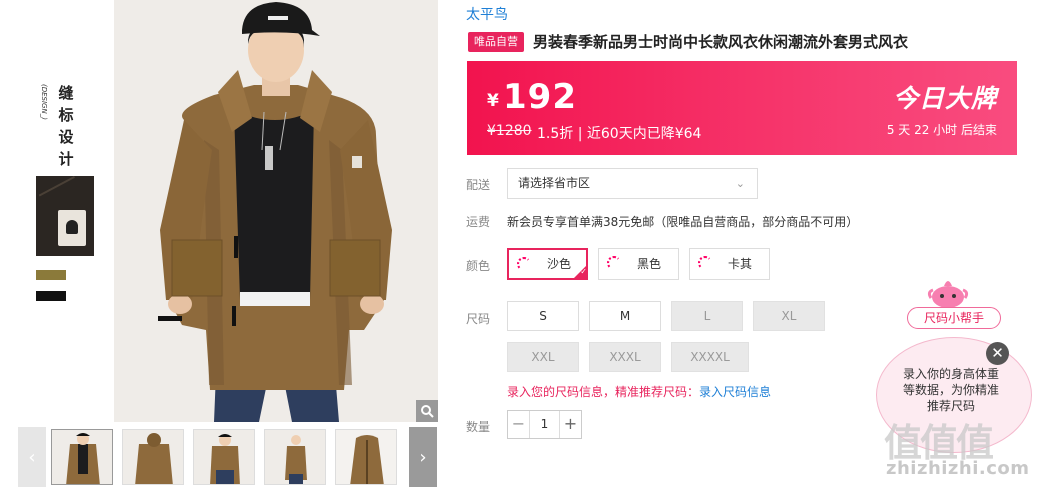  I want to click on thumbnail-prev-button: ‹, so click(32, 457).